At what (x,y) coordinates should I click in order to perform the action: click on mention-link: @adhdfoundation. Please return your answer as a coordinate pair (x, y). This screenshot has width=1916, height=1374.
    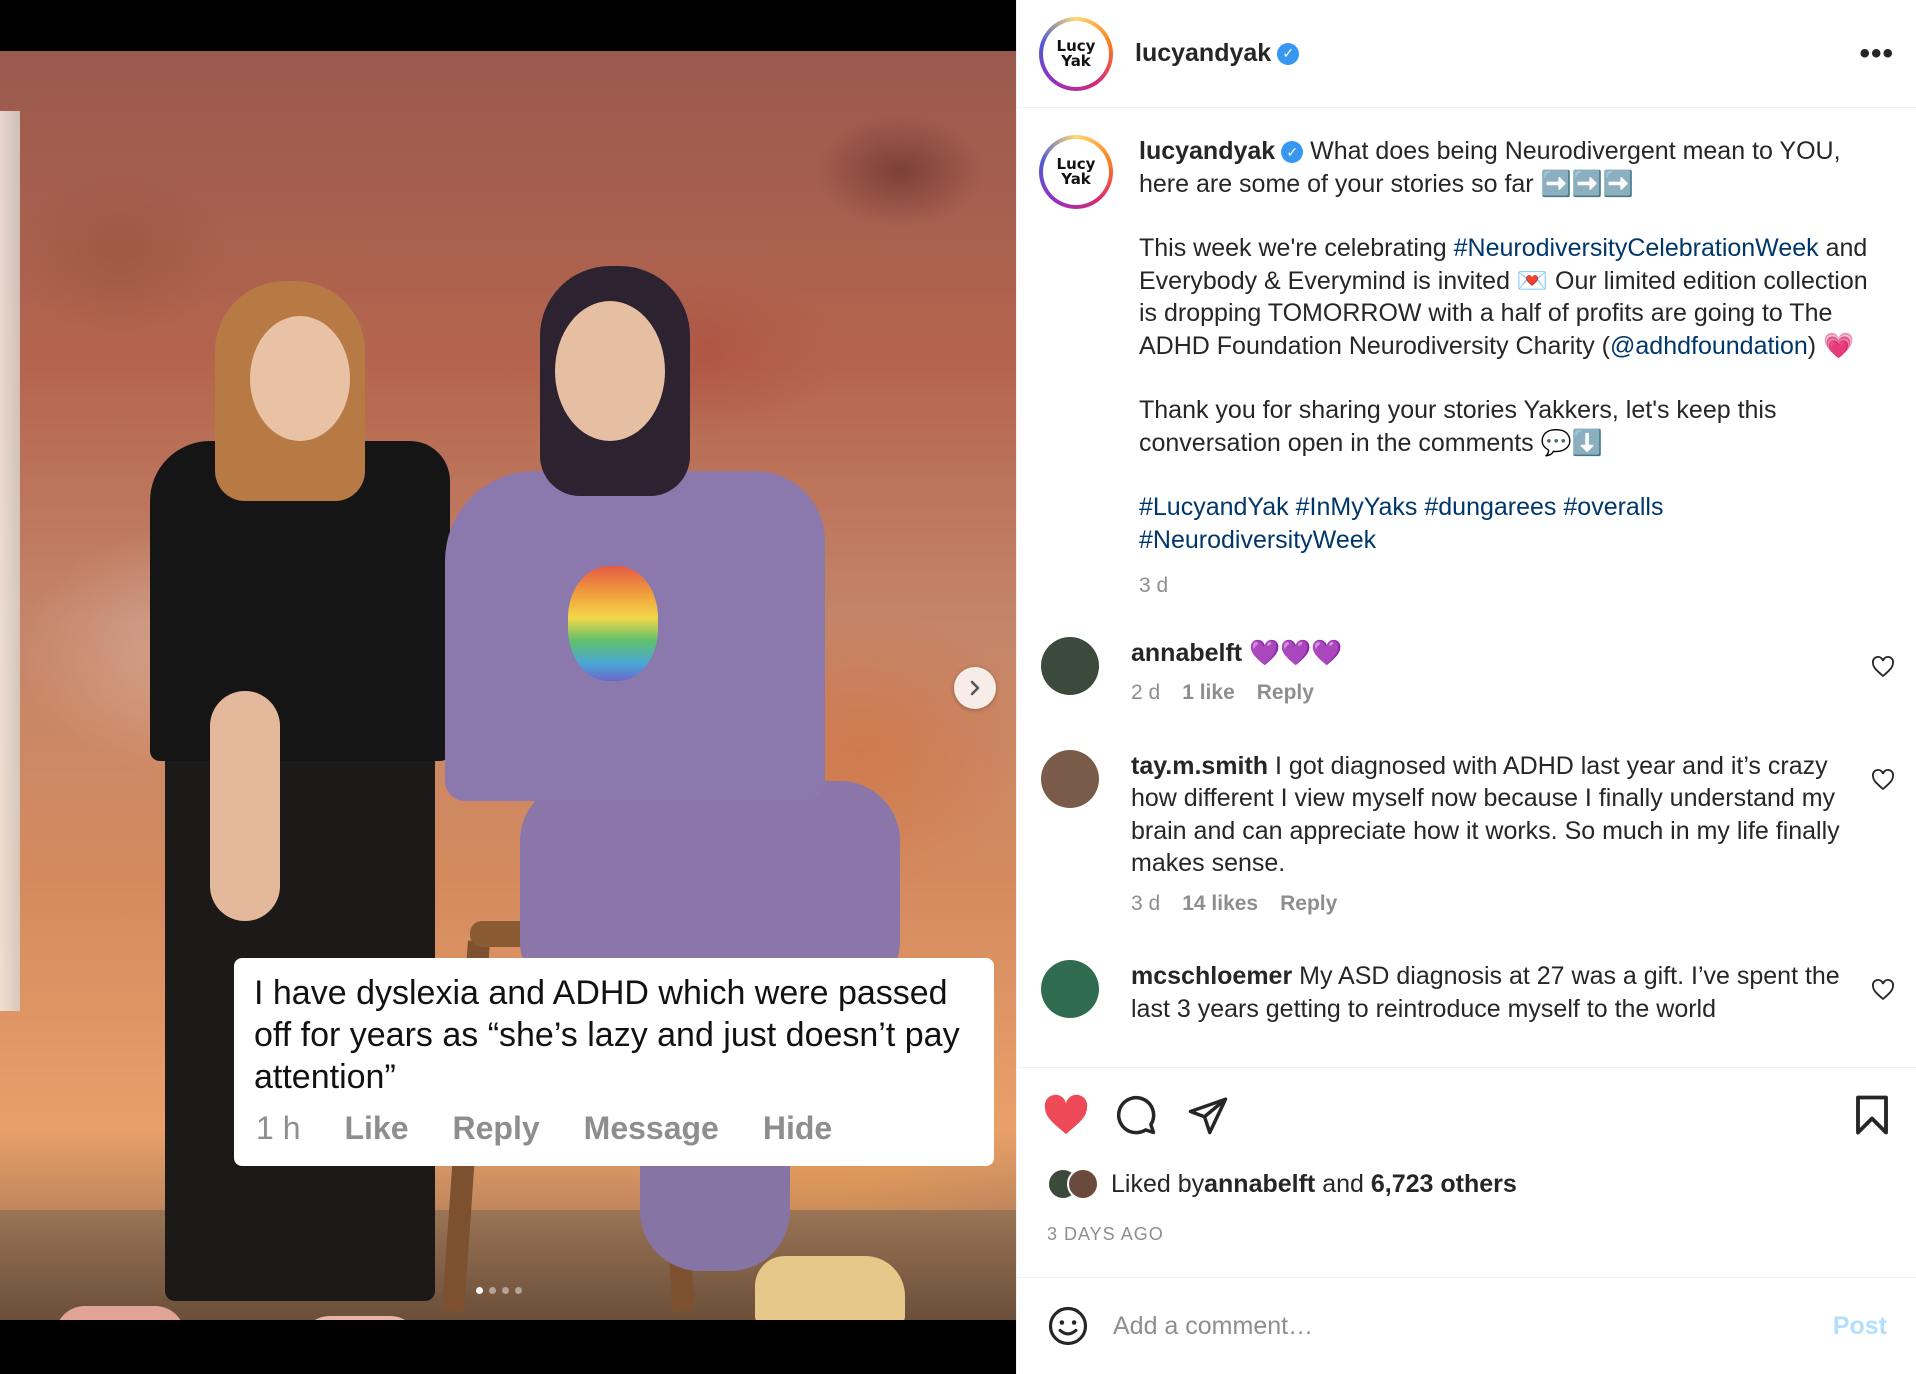
    Looking at the image, I should click on (1709, 346).